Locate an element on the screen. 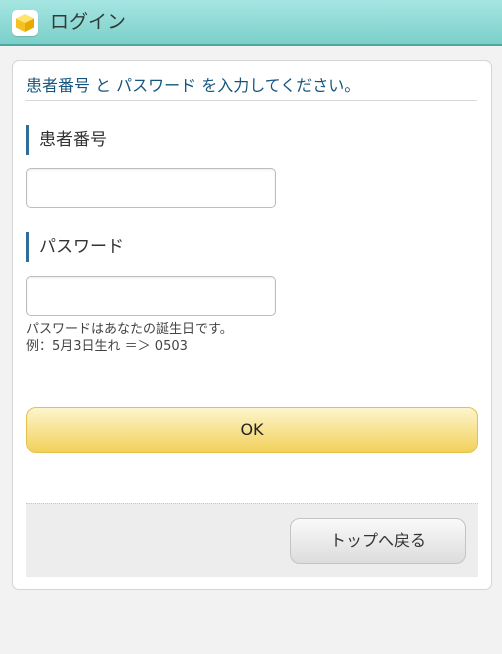  ok-button: OK is located at coordinates (252, 430).